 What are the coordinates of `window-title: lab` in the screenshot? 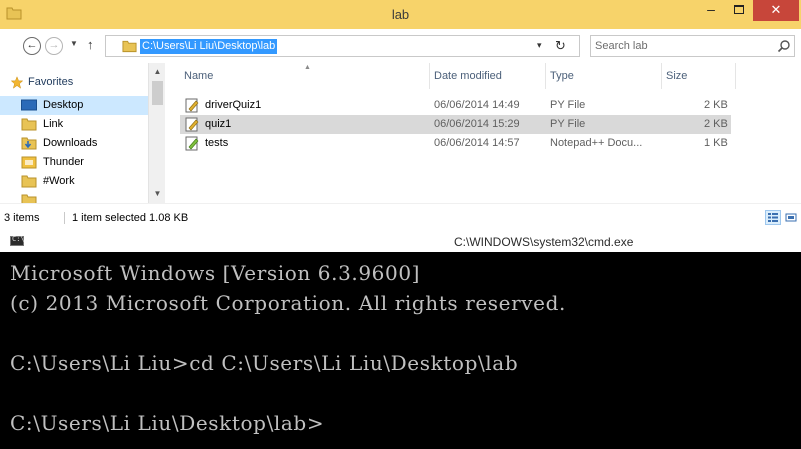 It's located at (400, 14).